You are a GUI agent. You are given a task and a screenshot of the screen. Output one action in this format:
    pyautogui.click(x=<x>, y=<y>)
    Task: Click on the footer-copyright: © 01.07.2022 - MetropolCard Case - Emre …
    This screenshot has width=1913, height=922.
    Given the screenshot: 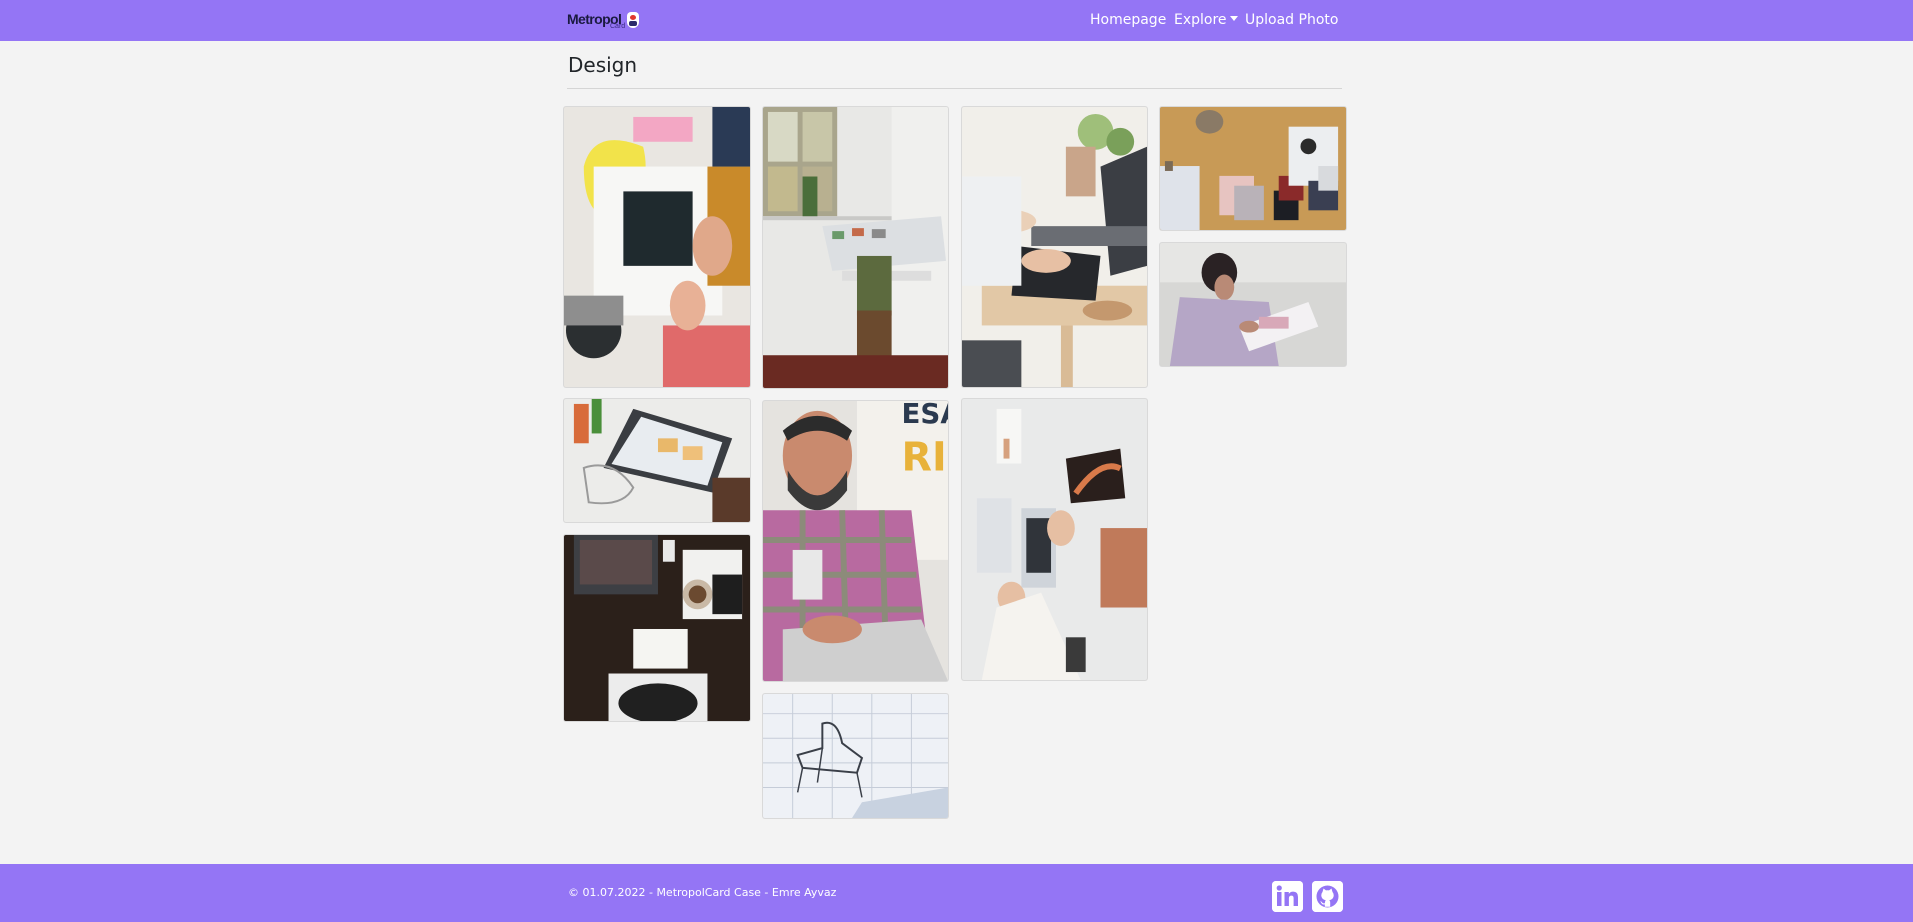 What is the action you would take?
    pyautogui.click(x=702, y=892)
    